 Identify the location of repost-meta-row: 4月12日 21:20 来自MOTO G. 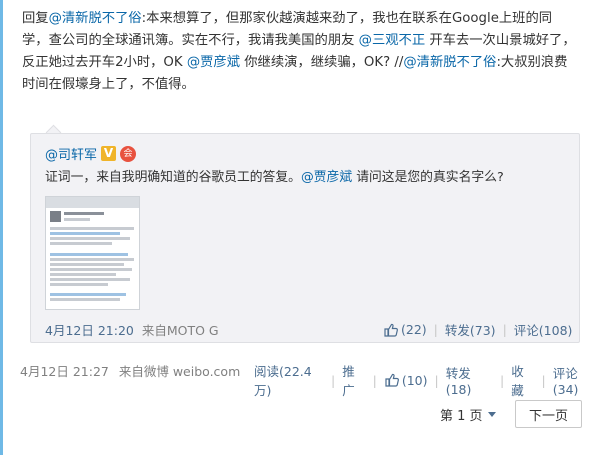
(132, 329).